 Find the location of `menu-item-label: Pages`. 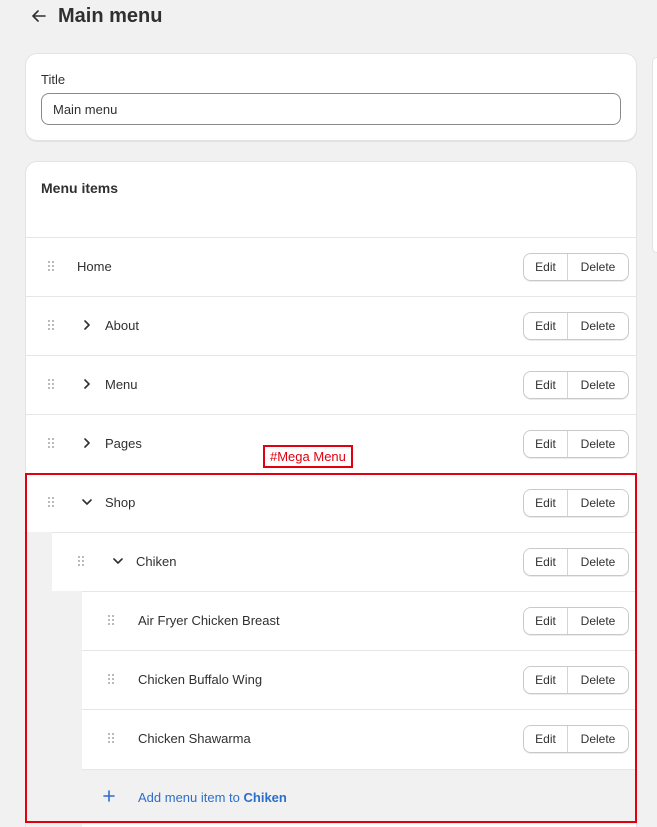

menu-item-label: Pages is located at coordinates (123, 443).